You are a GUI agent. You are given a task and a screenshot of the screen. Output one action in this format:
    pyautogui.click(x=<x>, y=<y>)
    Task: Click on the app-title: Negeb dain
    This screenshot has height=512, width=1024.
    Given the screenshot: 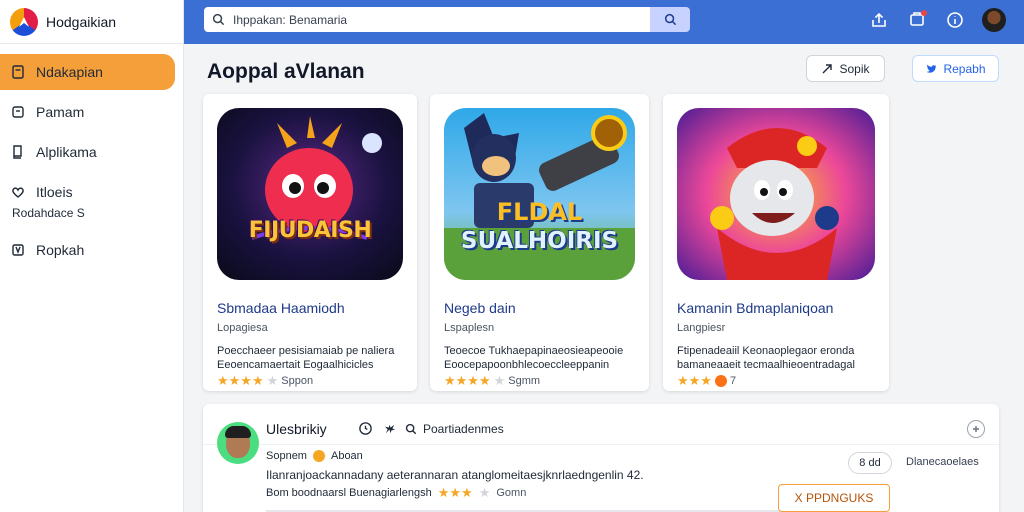 What is the action you would take?
    pyautogui.click(x=539, y=308)
    